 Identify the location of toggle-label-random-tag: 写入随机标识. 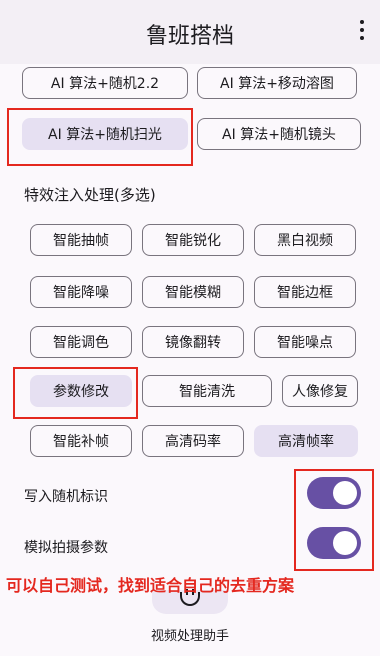
(66, 497).